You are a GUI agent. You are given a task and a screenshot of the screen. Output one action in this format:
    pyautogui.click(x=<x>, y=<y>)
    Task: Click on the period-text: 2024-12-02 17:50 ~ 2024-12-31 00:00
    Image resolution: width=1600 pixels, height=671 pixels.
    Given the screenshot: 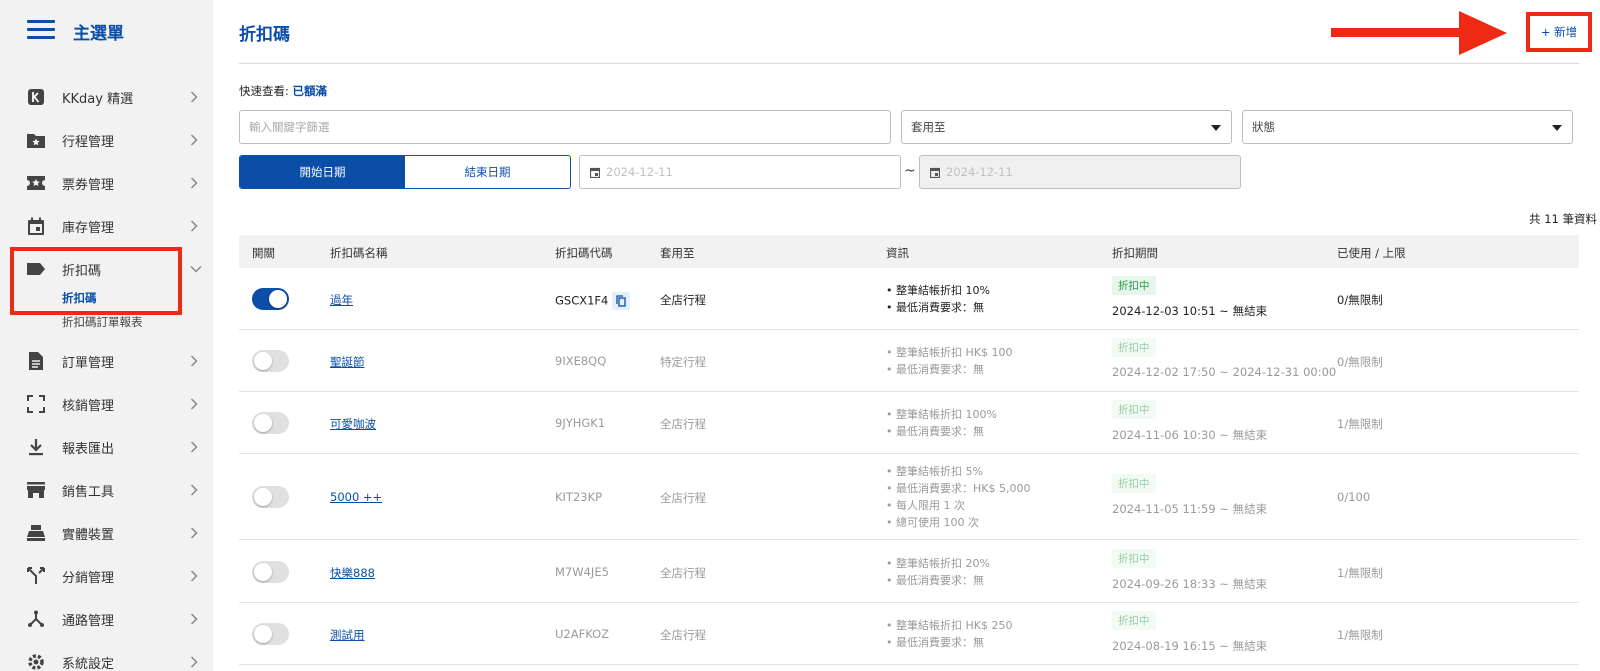 What is the action you would take?
    pyautogui.click(x=1224, y=372)
    